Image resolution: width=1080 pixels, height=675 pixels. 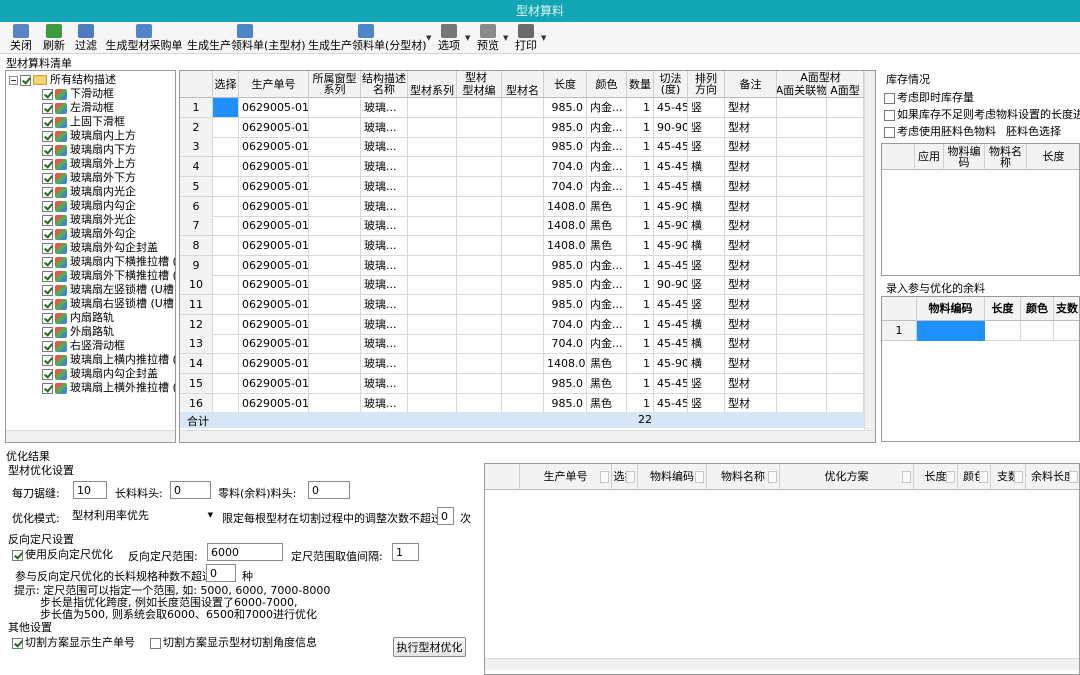 What do you see at coordinates (89, 164) in the screenshot?
I see `tree-item: 玻璃扇外上方` at bounding box center [89, 164].